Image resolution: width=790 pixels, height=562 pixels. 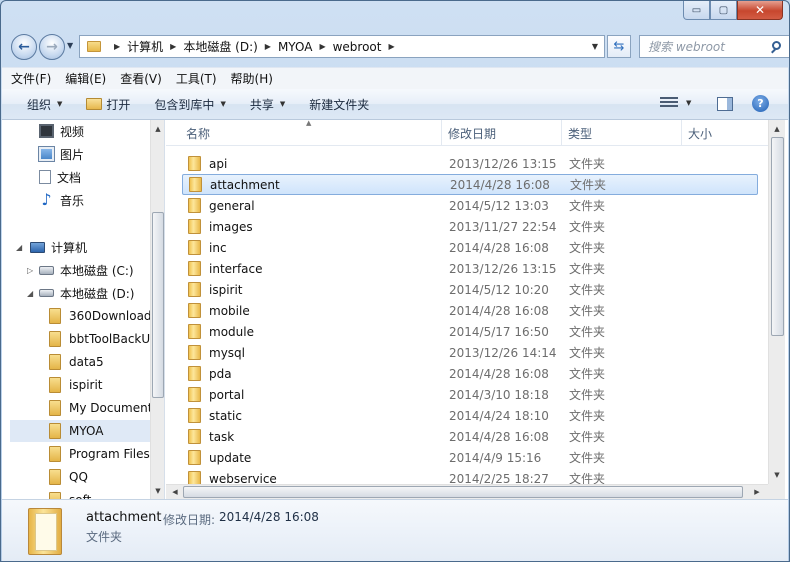 What do you see at coordinates (472, 133) in the screenshot?
I see `column-header-label: 修改日期` at bounding box center [472, 133].